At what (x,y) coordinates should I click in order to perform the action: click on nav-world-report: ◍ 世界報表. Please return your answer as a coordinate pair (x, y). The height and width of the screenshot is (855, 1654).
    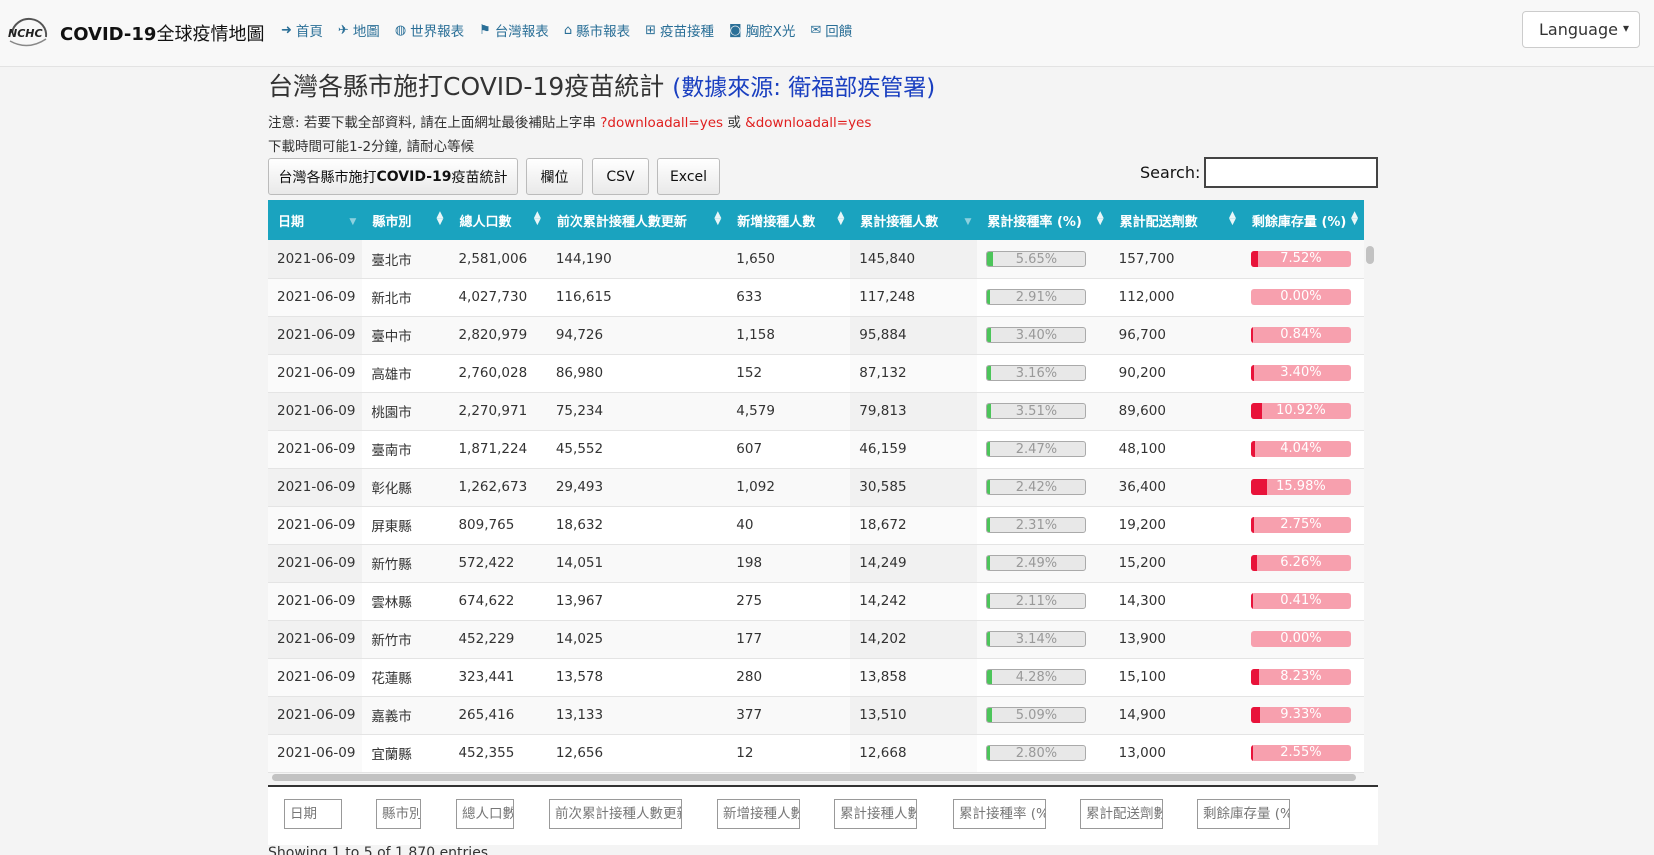
    Looking at the image, I should click on (429, 30).